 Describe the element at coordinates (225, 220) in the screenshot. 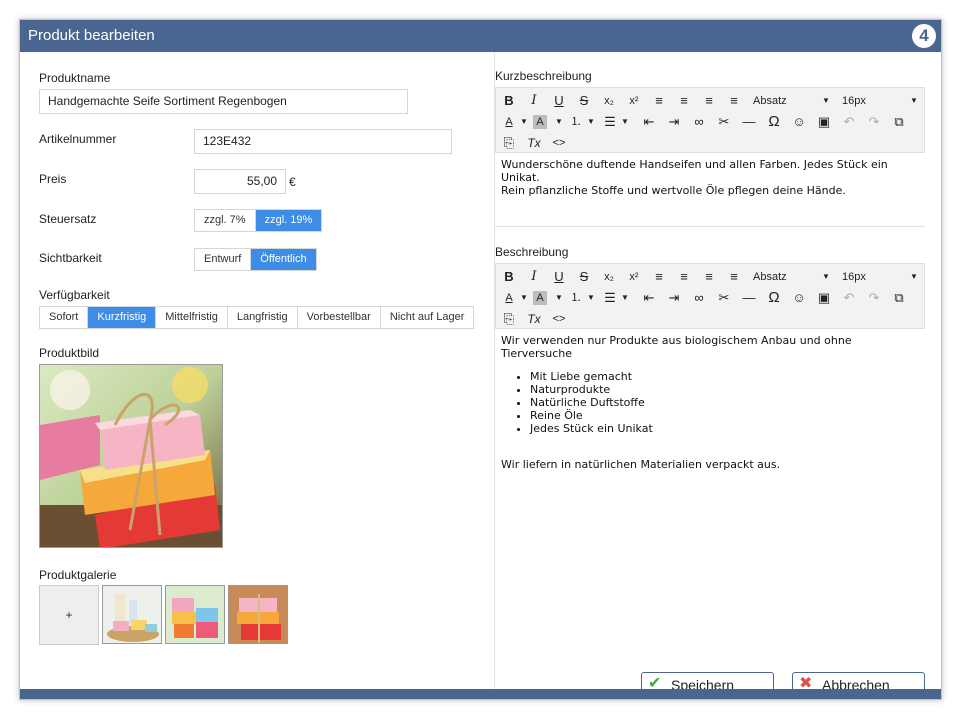

I see `tax-option-7: zzgl. 7%` at that location.